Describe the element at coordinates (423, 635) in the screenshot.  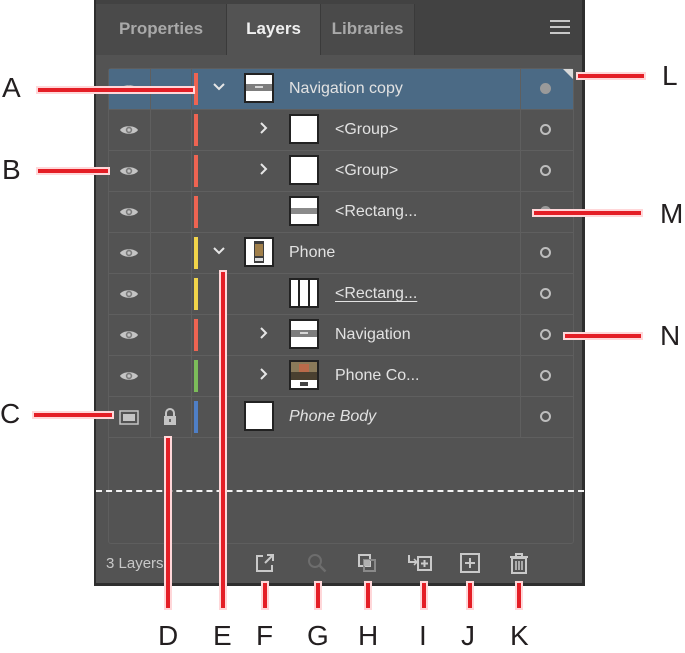
I see `callout-I: I` at that location.